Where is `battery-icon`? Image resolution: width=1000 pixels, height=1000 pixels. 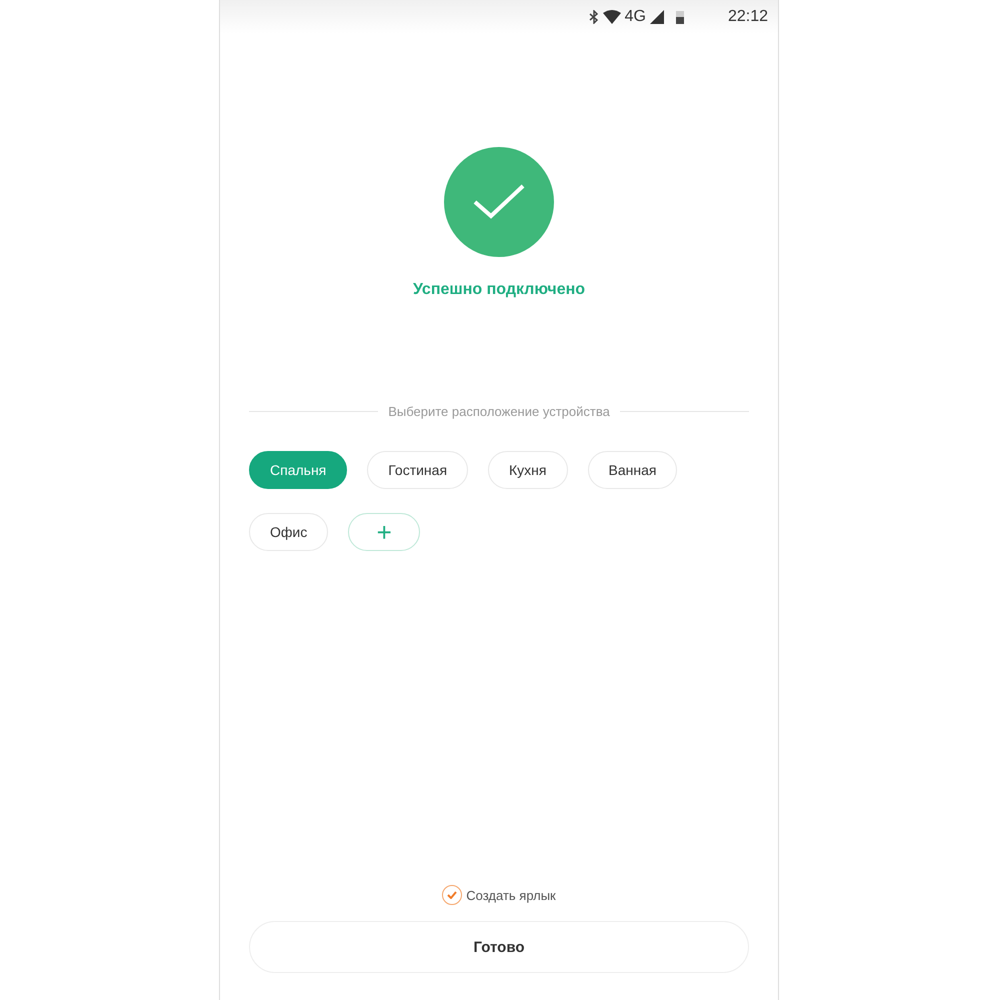 battery-icon is located at coordinates (680, 17).